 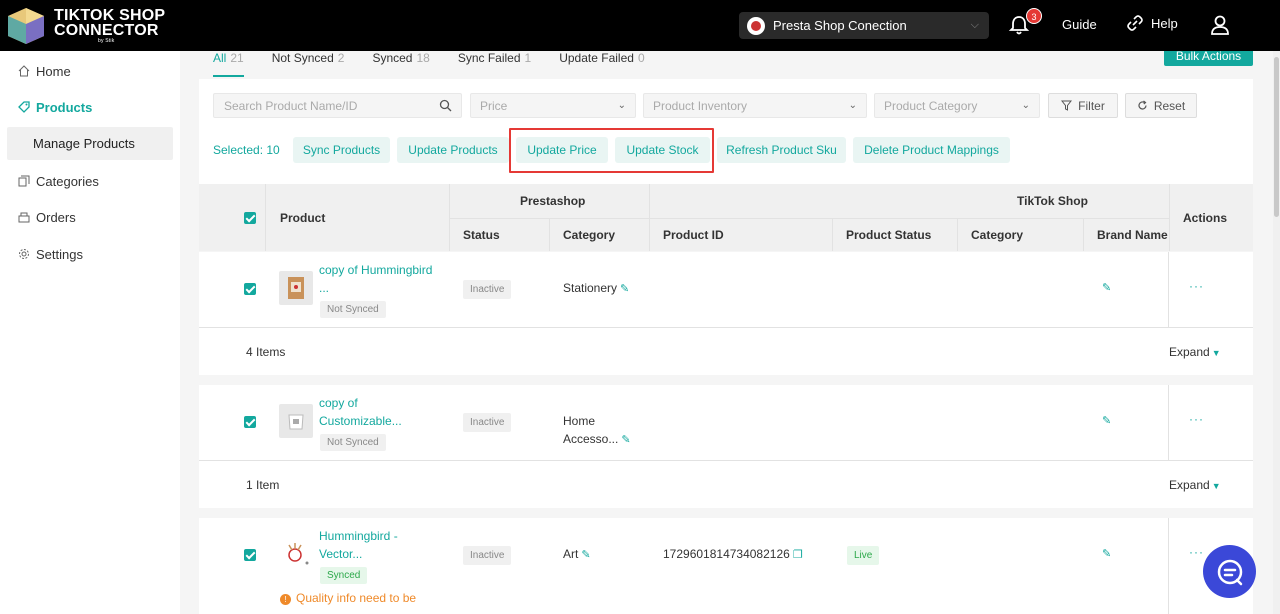 I want to click on category-cell: Home Accesso... ✎, so click(x=597, y=430).